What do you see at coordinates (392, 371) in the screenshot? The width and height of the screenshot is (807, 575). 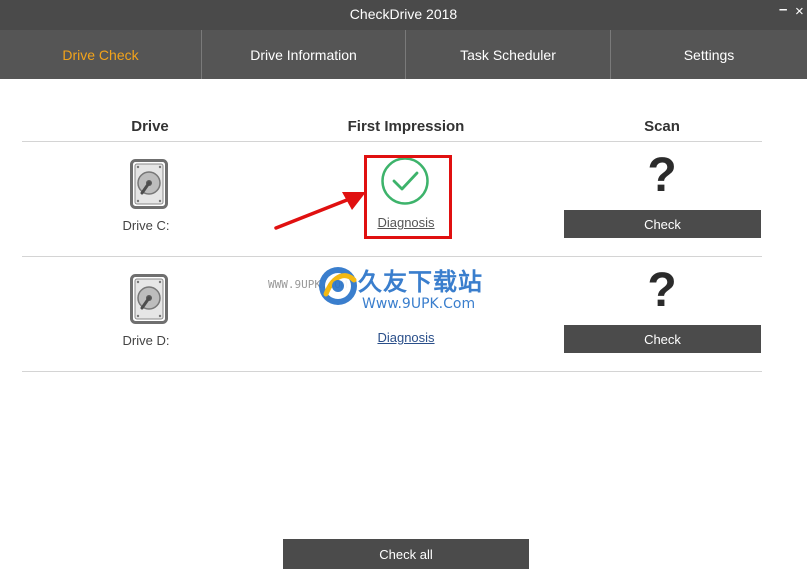 I see `divider` at bounding box center [392, 371].